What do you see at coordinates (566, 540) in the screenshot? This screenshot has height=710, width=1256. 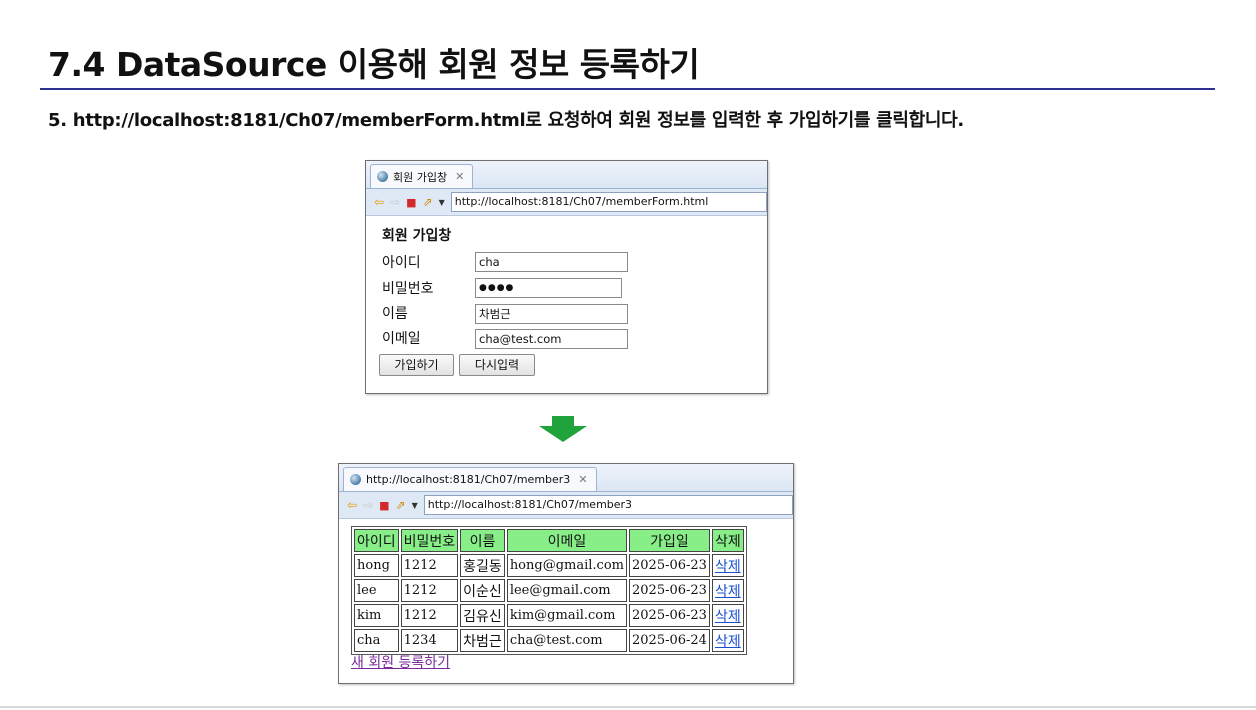 I see `column-header: 이메일` at bounding box center [566, 540].